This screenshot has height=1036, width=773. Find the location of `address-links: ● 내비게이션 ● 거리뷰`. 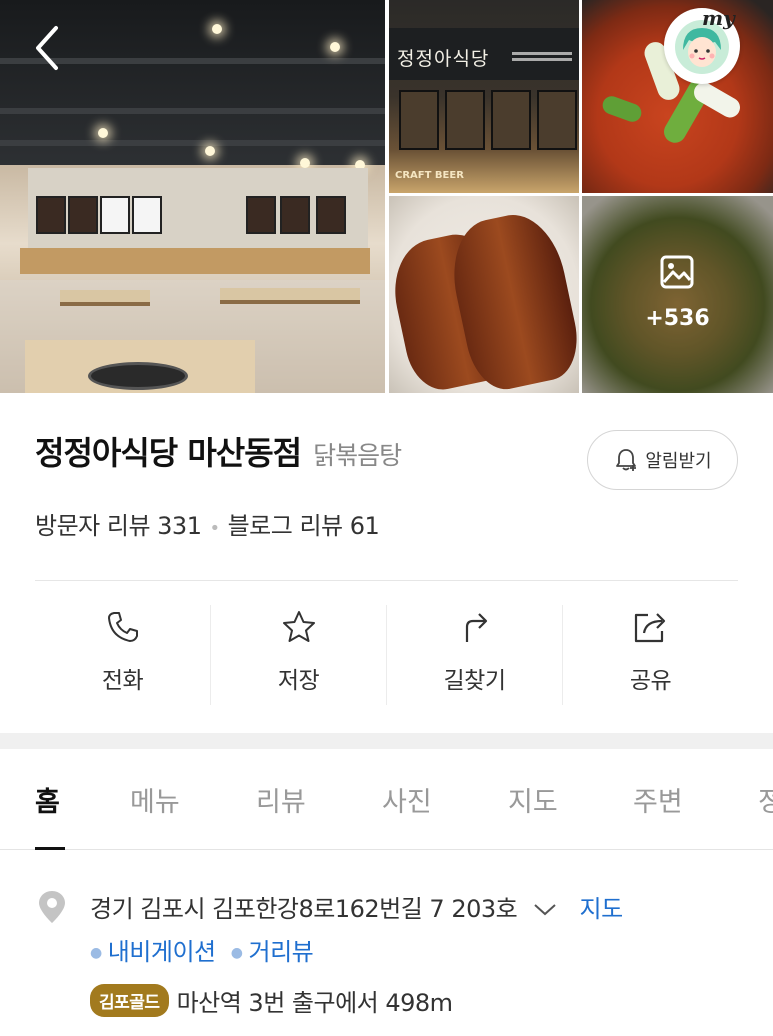

address-links: ● 내비게이션 ● 거리뷰 is located at coordinates (202, 952).